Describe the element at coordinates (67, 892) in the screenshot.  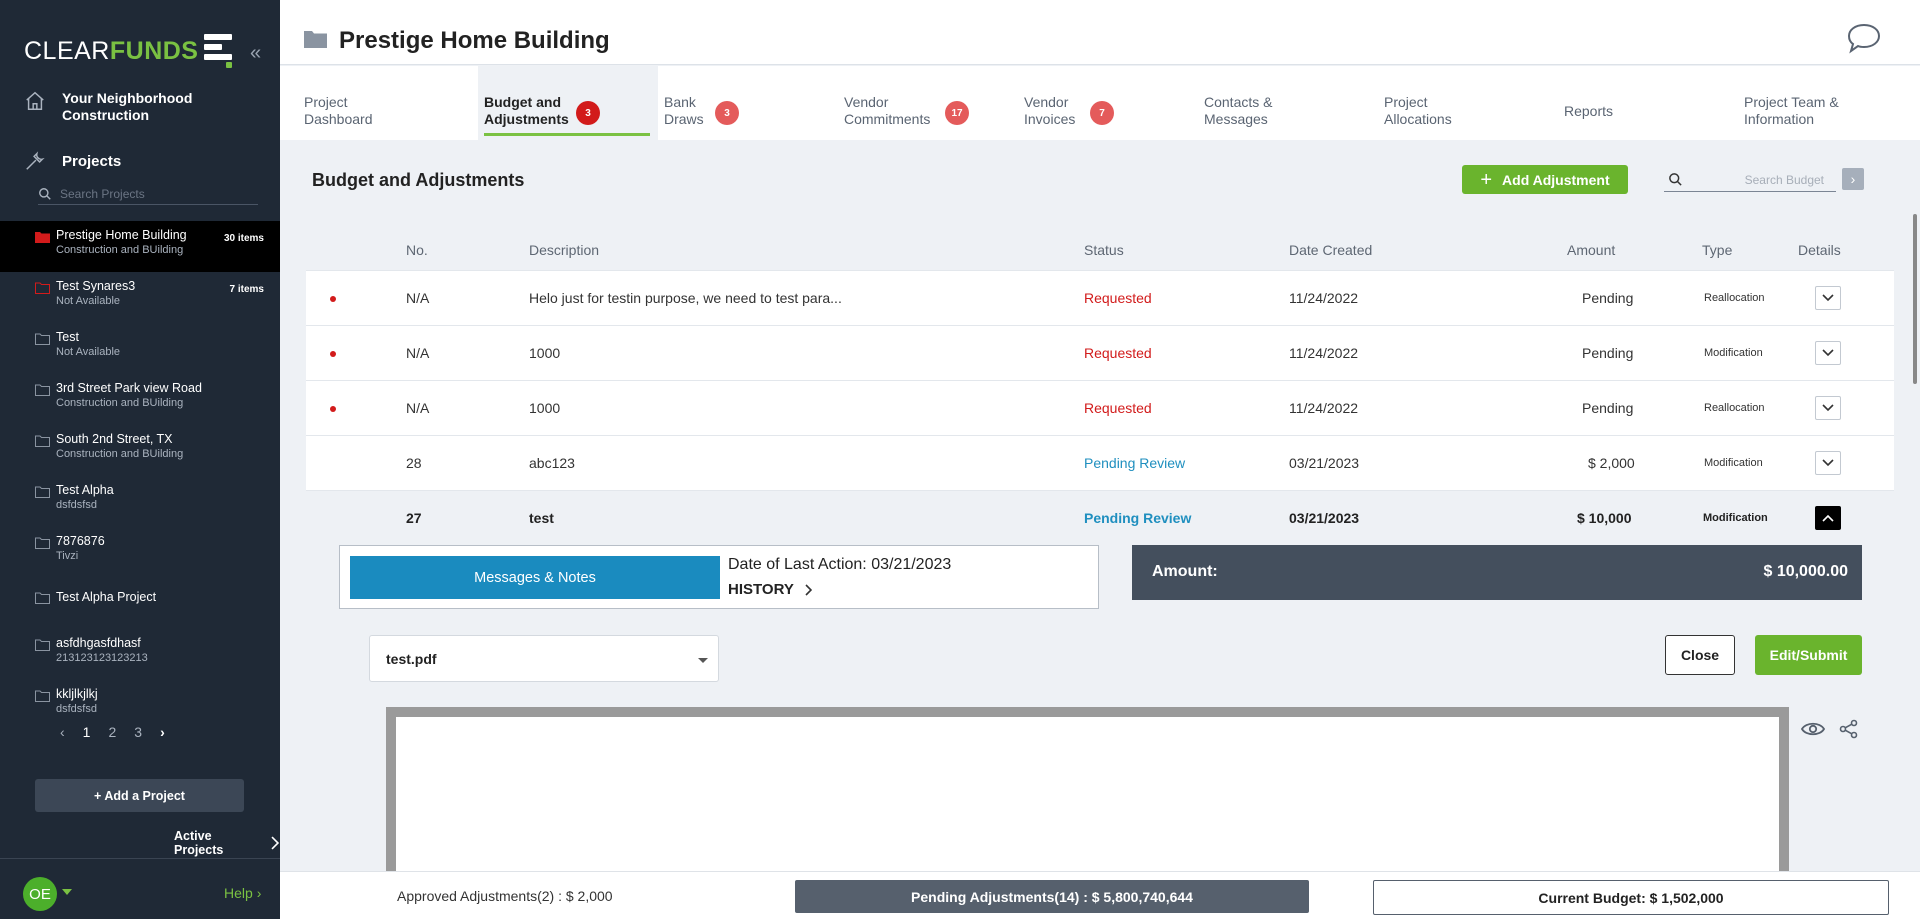
I see `avatar-dropdown-icon` at that location.